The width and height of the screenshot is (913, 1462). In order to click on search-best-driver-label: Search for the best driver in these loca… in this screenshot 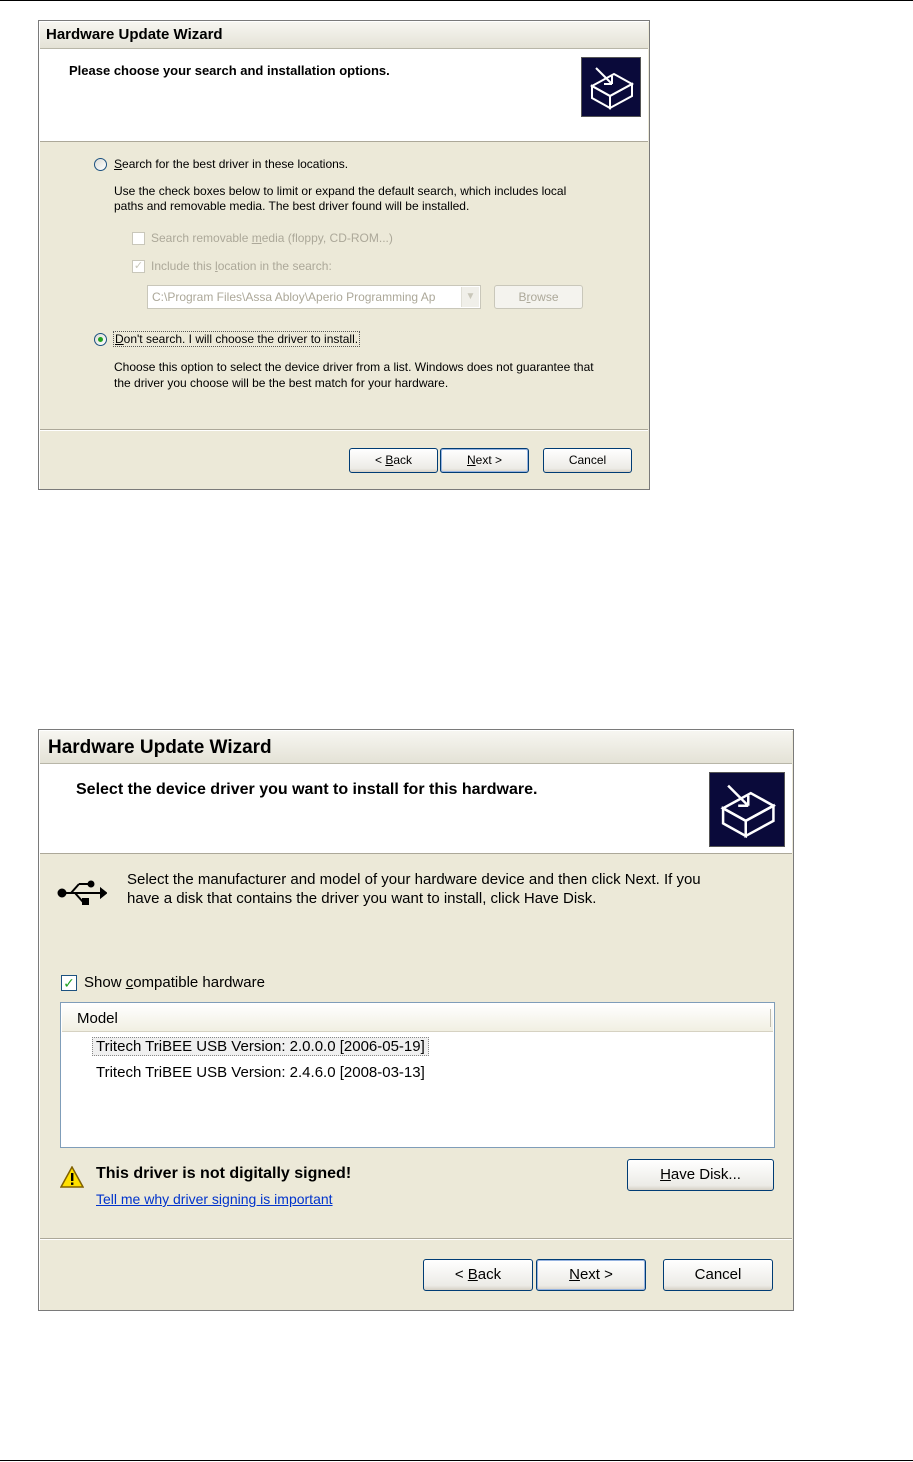, I will do `click(231, 164)`.